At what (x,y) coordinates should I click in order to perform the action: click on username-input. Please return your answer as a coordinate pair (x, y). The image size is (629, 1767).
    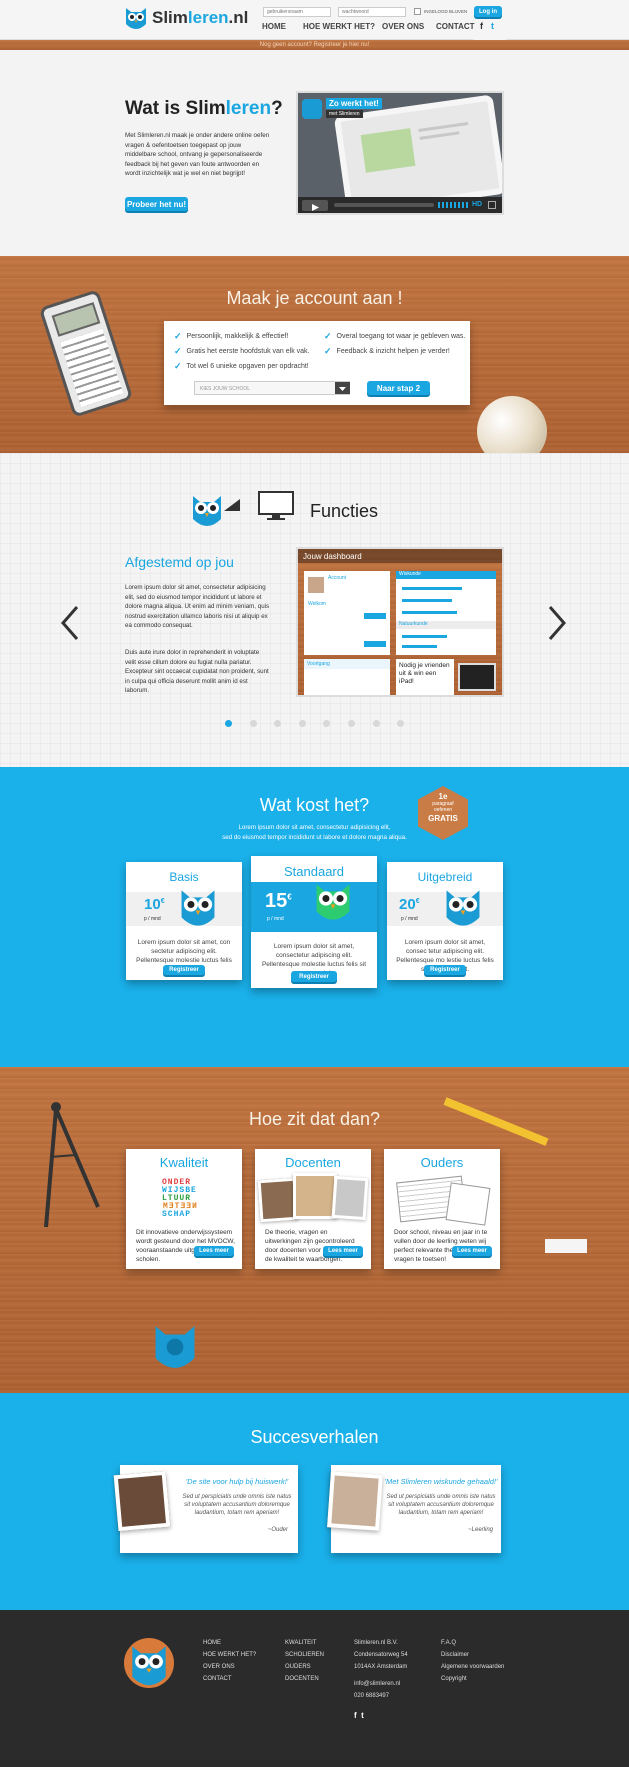
    Looking at the image, I should click on (297, 12).